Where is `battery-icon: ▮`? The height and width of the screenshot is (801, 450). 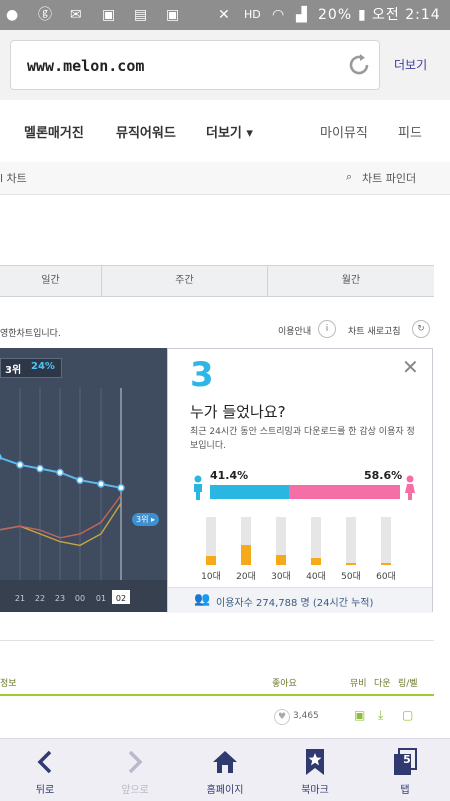
battery-icon: ▮ is located at coordinates (362, 15).